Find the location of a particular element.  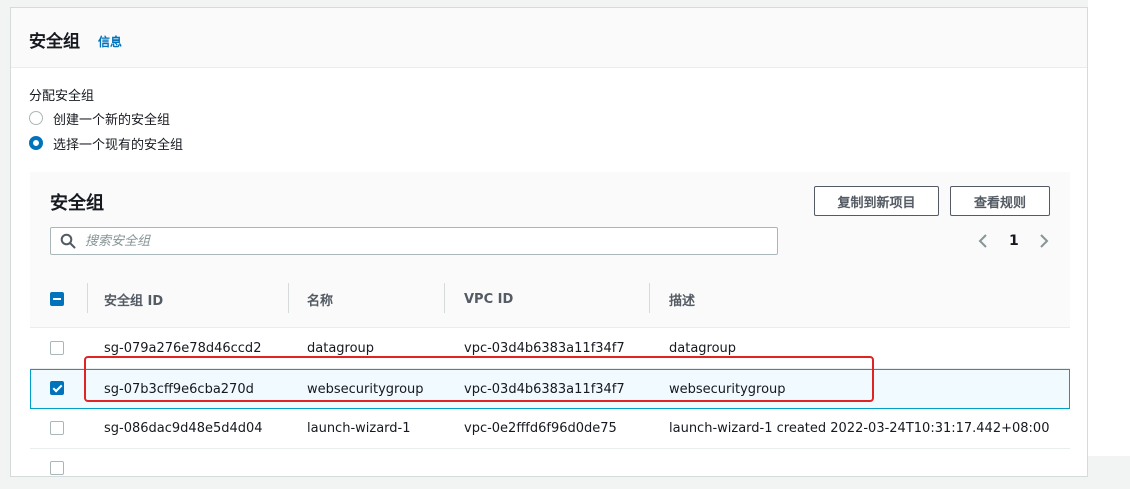

radio-button-checked is located at coordinates (36, 143).